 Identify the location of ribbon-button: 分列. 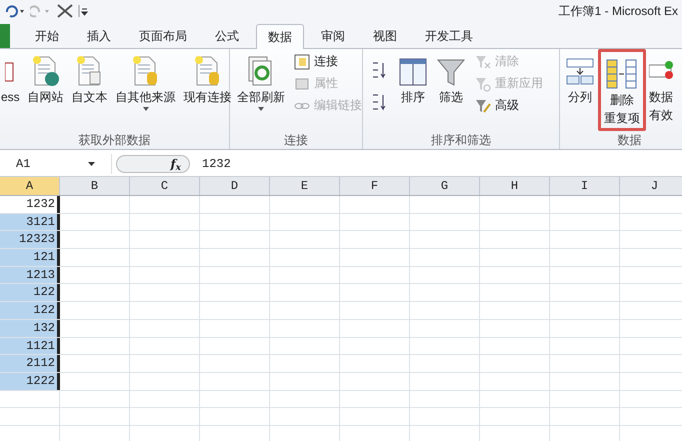
(580, 77).